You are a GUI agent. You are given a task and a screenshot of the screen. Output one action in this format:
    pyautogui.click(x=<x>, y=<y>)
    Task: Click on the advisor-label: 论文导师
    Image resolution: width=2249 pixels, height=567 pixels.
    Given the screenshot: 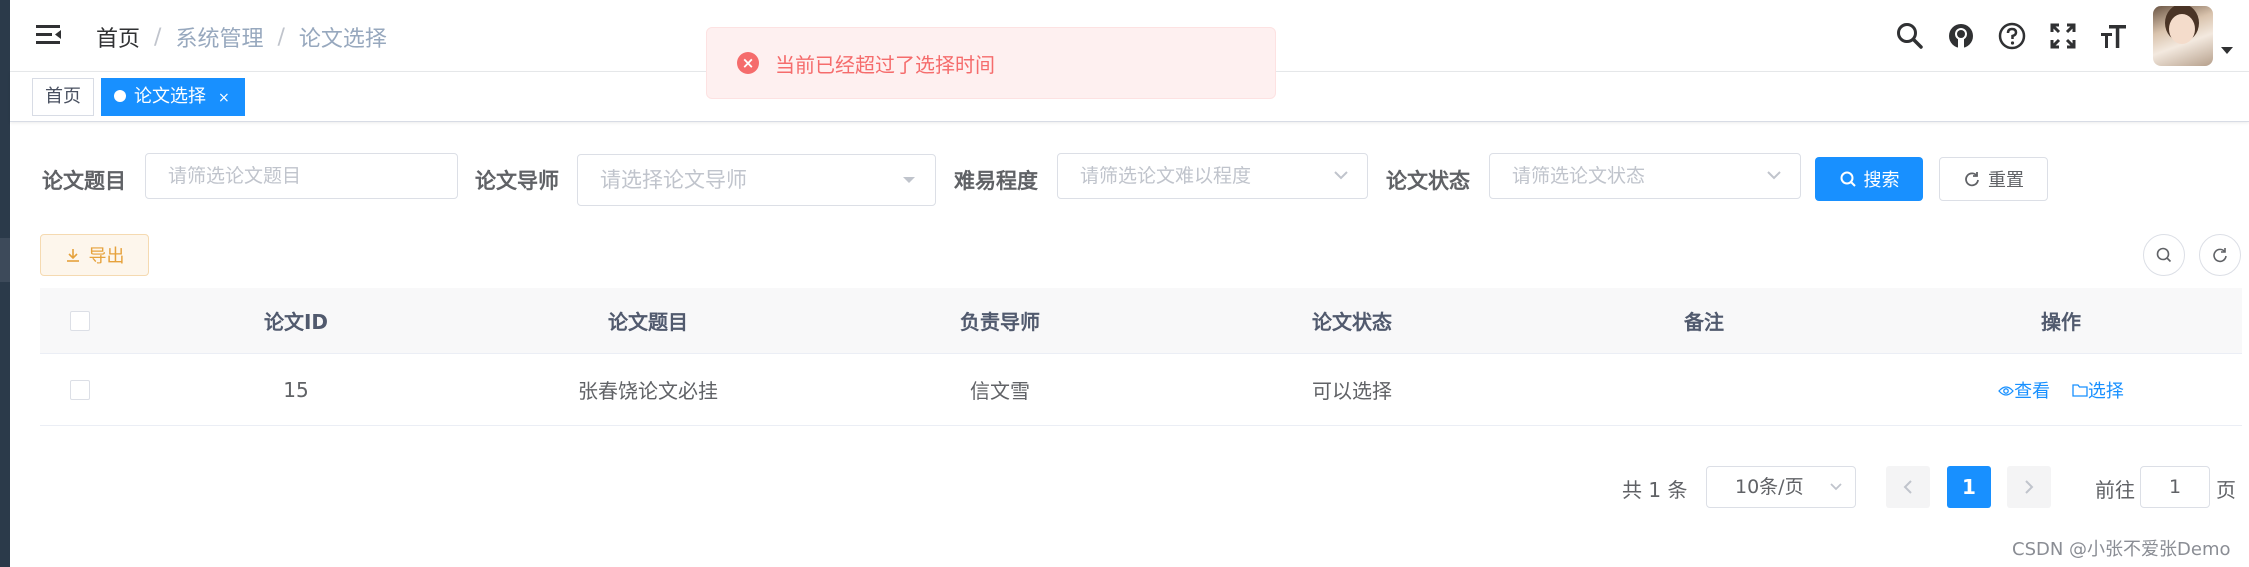 What is the action you would take?
    pyautogui.click(x=517, y=181)
    